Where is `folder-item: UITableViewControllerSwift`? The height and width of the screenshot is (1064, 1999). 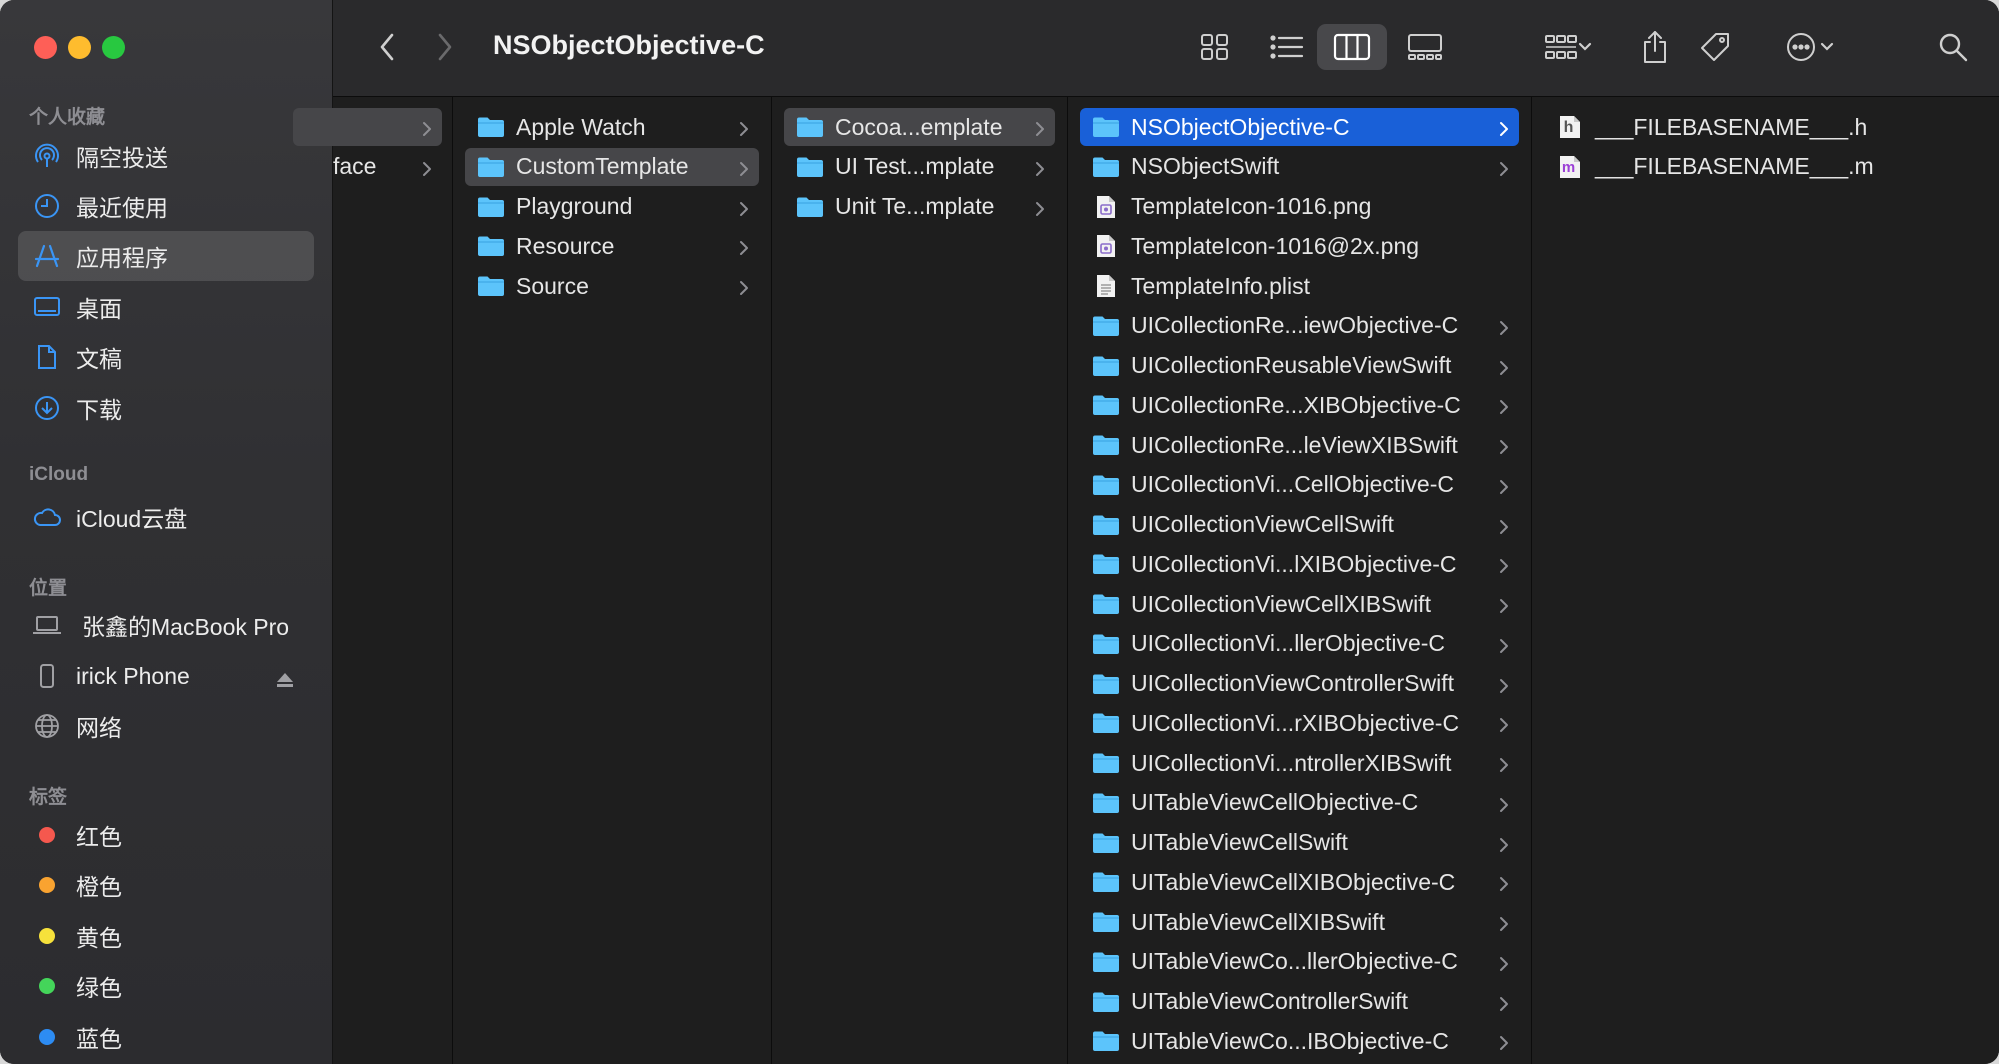 folder-item: UITableViewControllerSwift is located at coordinates (1299, 1002).